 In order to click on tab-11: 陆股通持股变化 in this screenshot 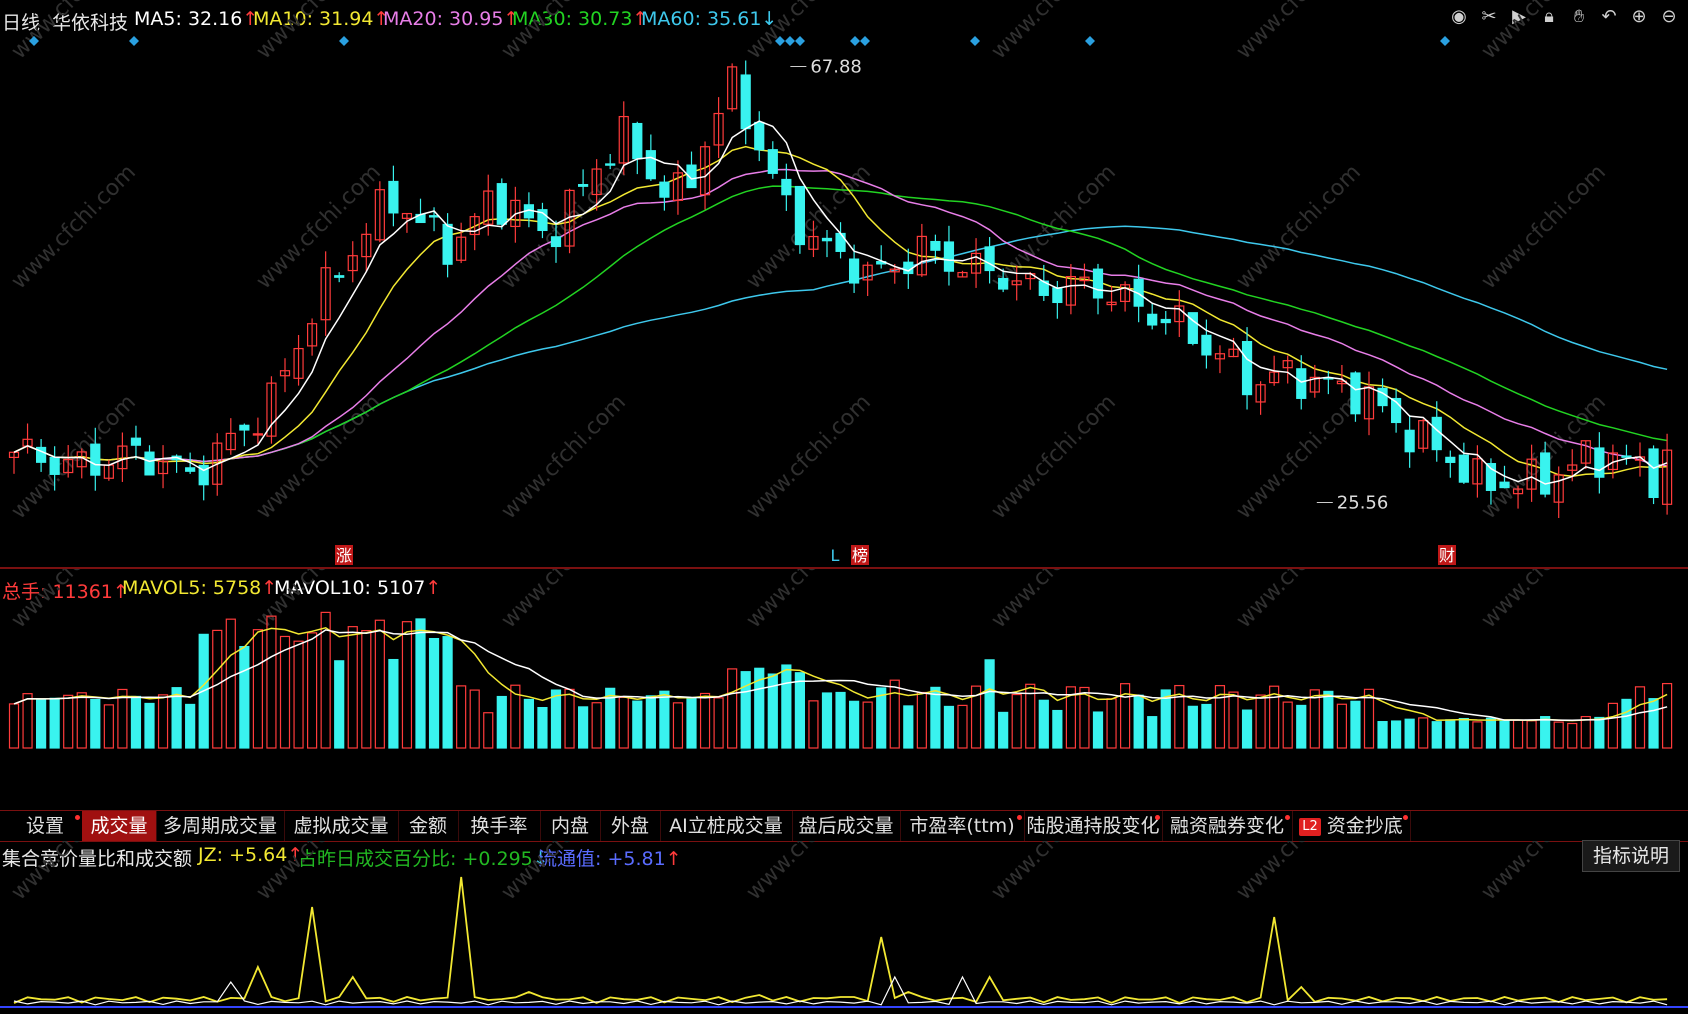, I will do `click(1093, 826)`.